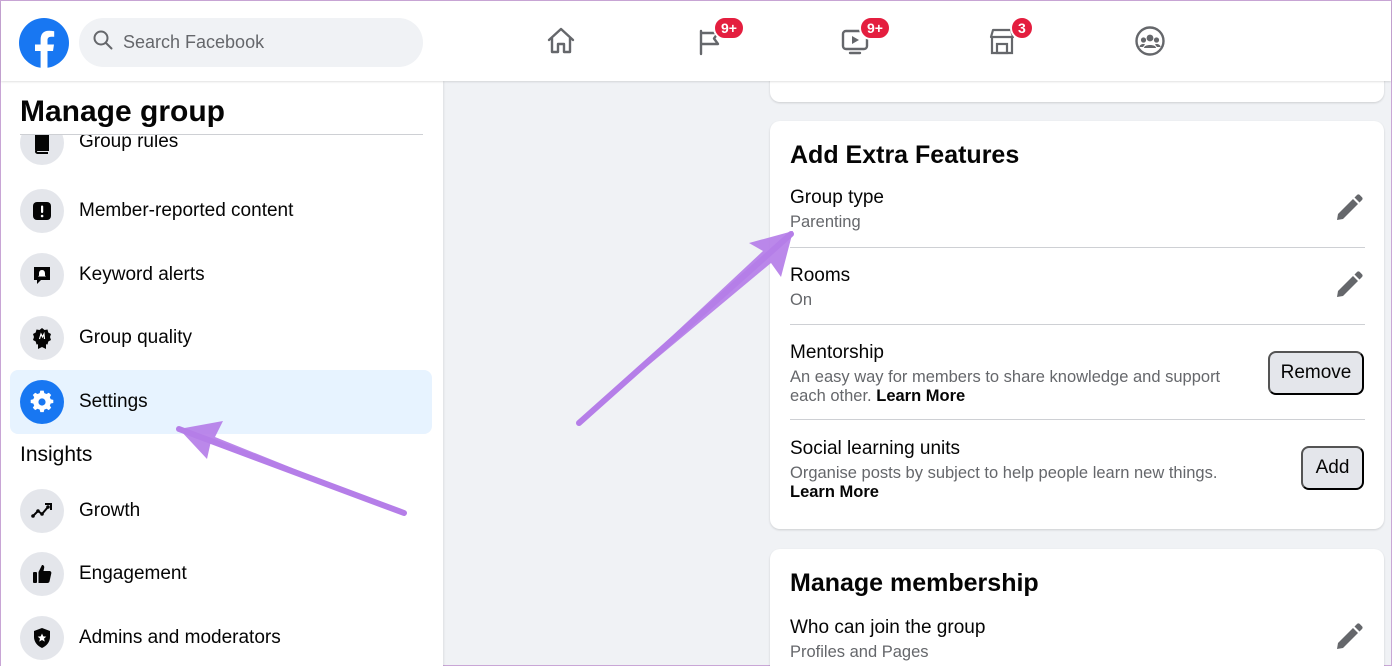  I want to click on sidebar-item-label: Group quality, so click(136, 337).